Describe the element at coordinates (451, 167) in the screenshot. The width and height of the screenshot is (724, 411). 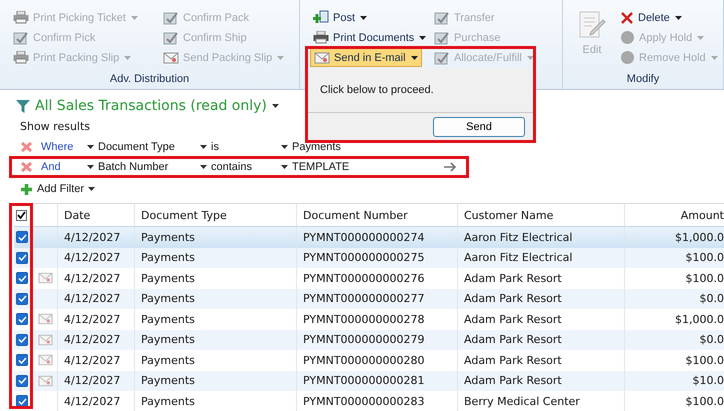
I see `arrow-right-icon` at that location.